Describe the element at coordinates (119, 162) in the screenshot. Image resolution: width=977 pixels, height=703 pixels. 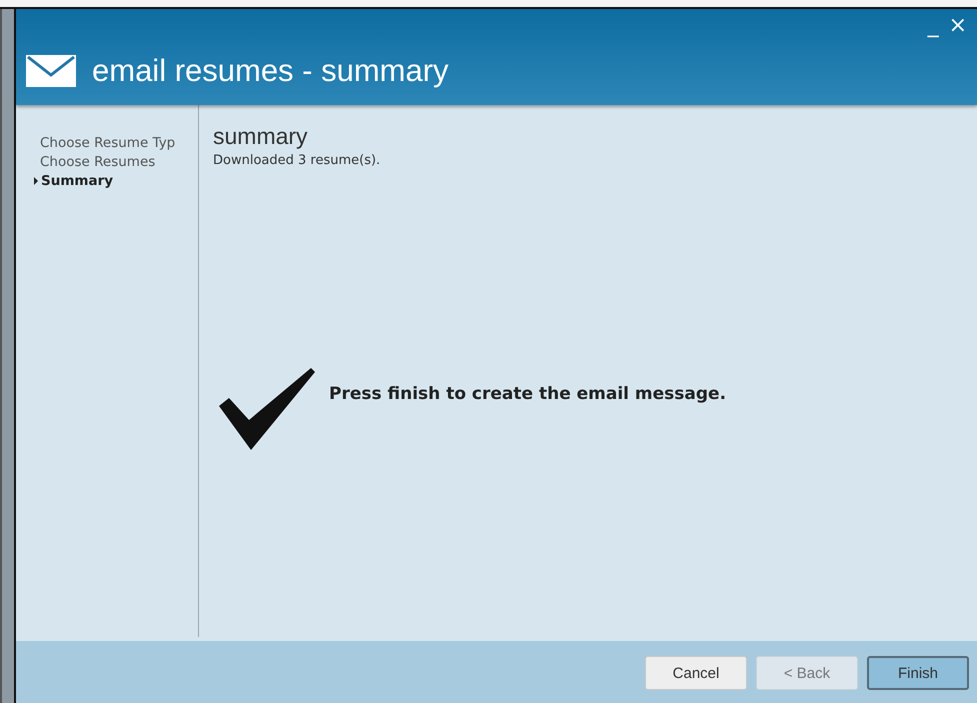
I see `wizard-step: Choose Resumes` at that location.